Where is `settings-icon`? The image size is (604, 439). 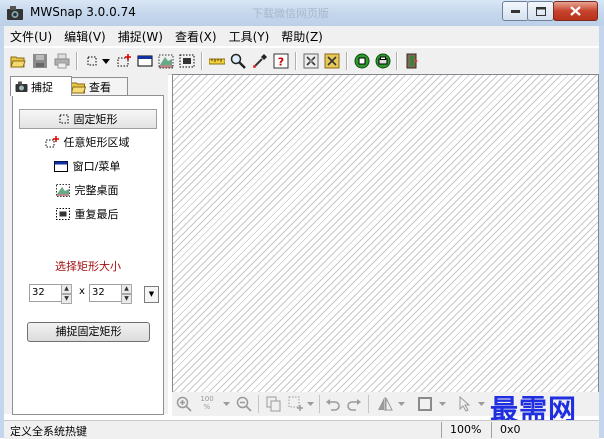 settings-icon is located at coordinates (311, 61).